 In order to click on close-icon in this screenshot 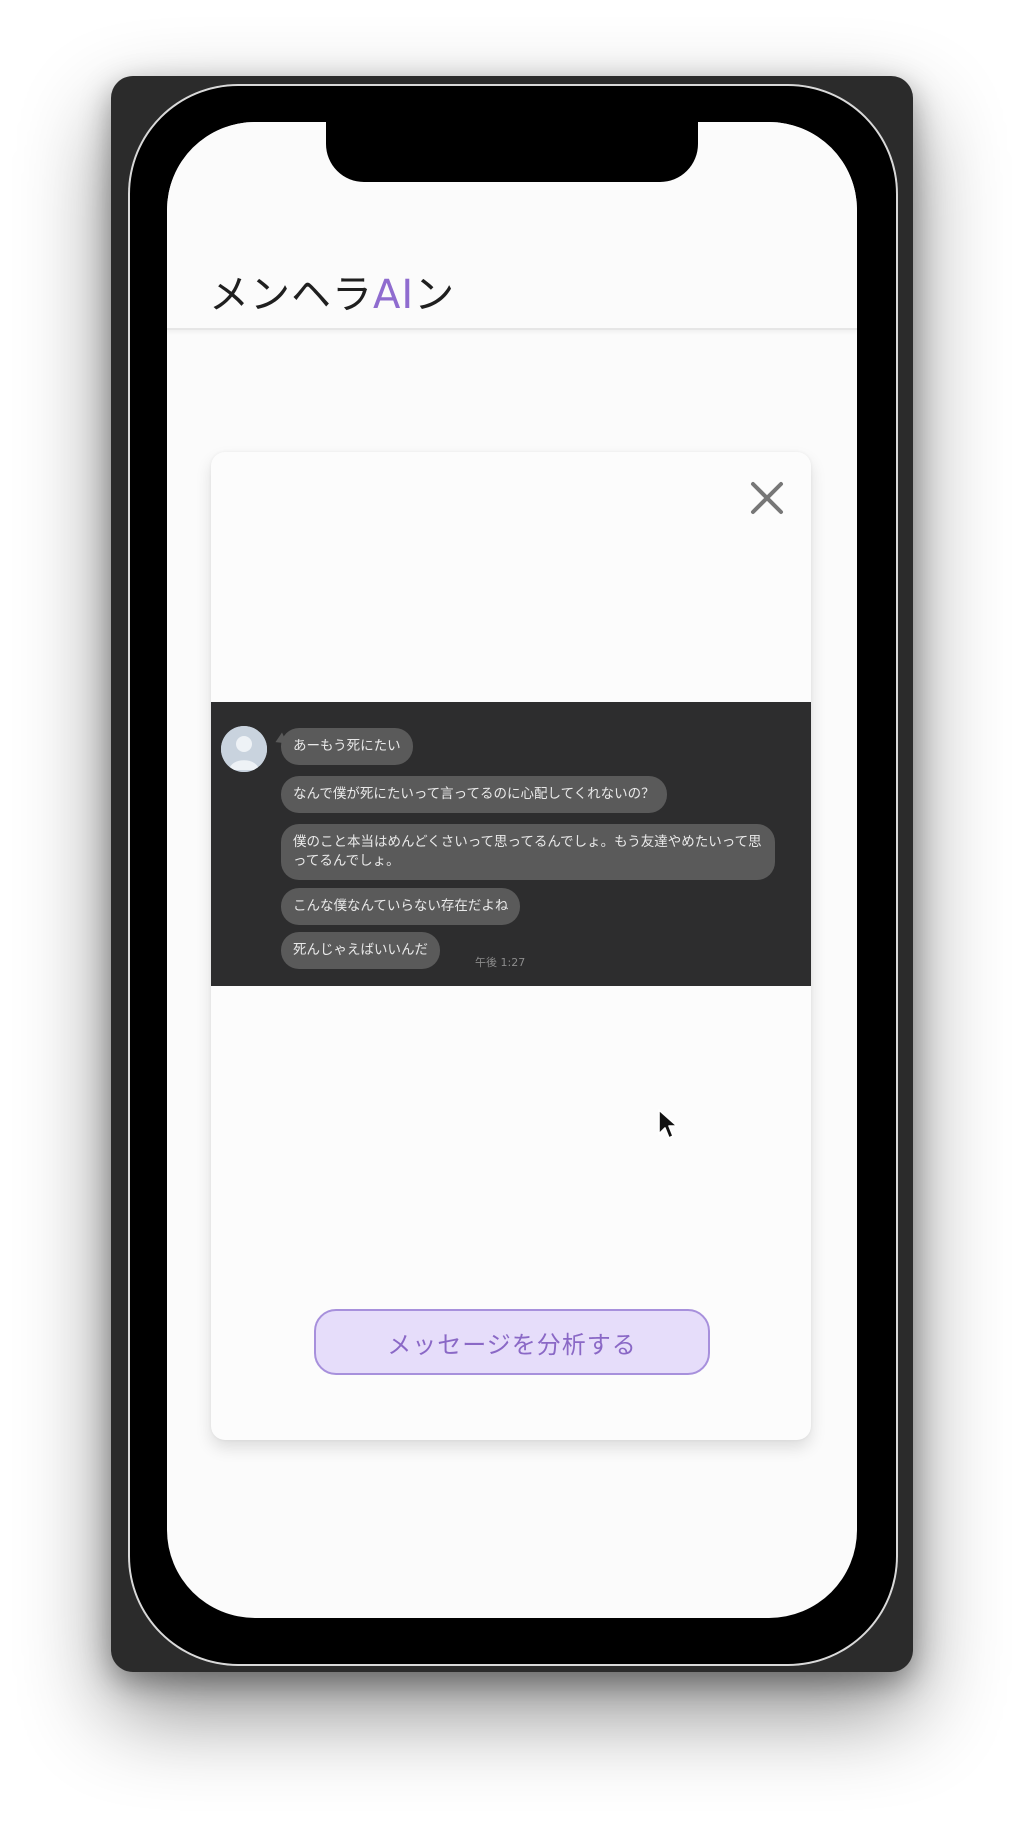, I will do `click(767, 498)`.